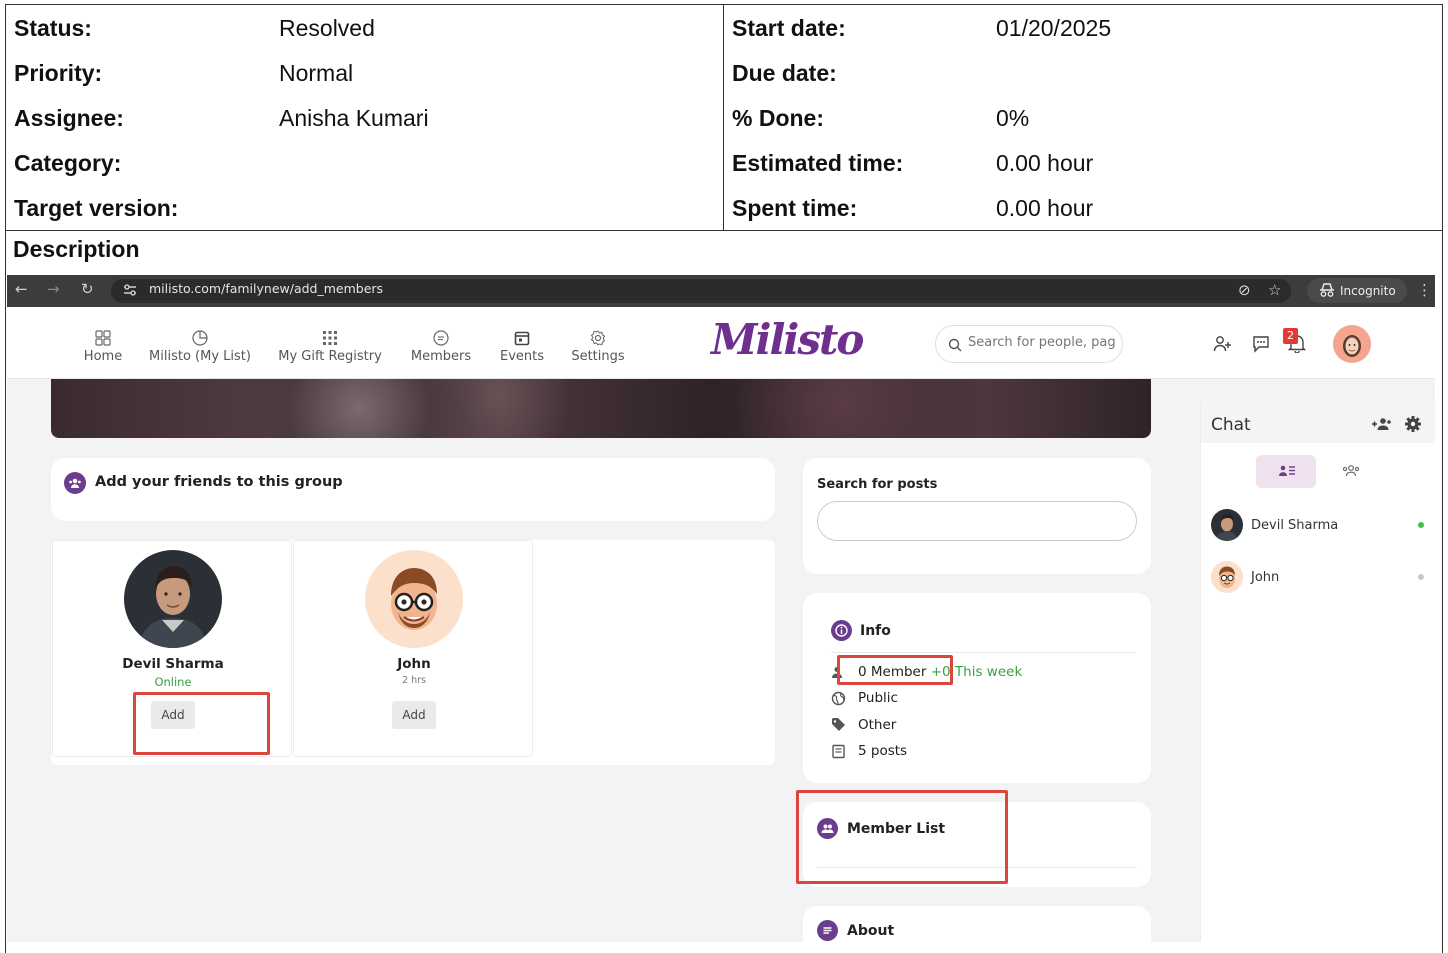  I want to click on nav-my-gift-registry: My Gift Registry, so click(330, 346).